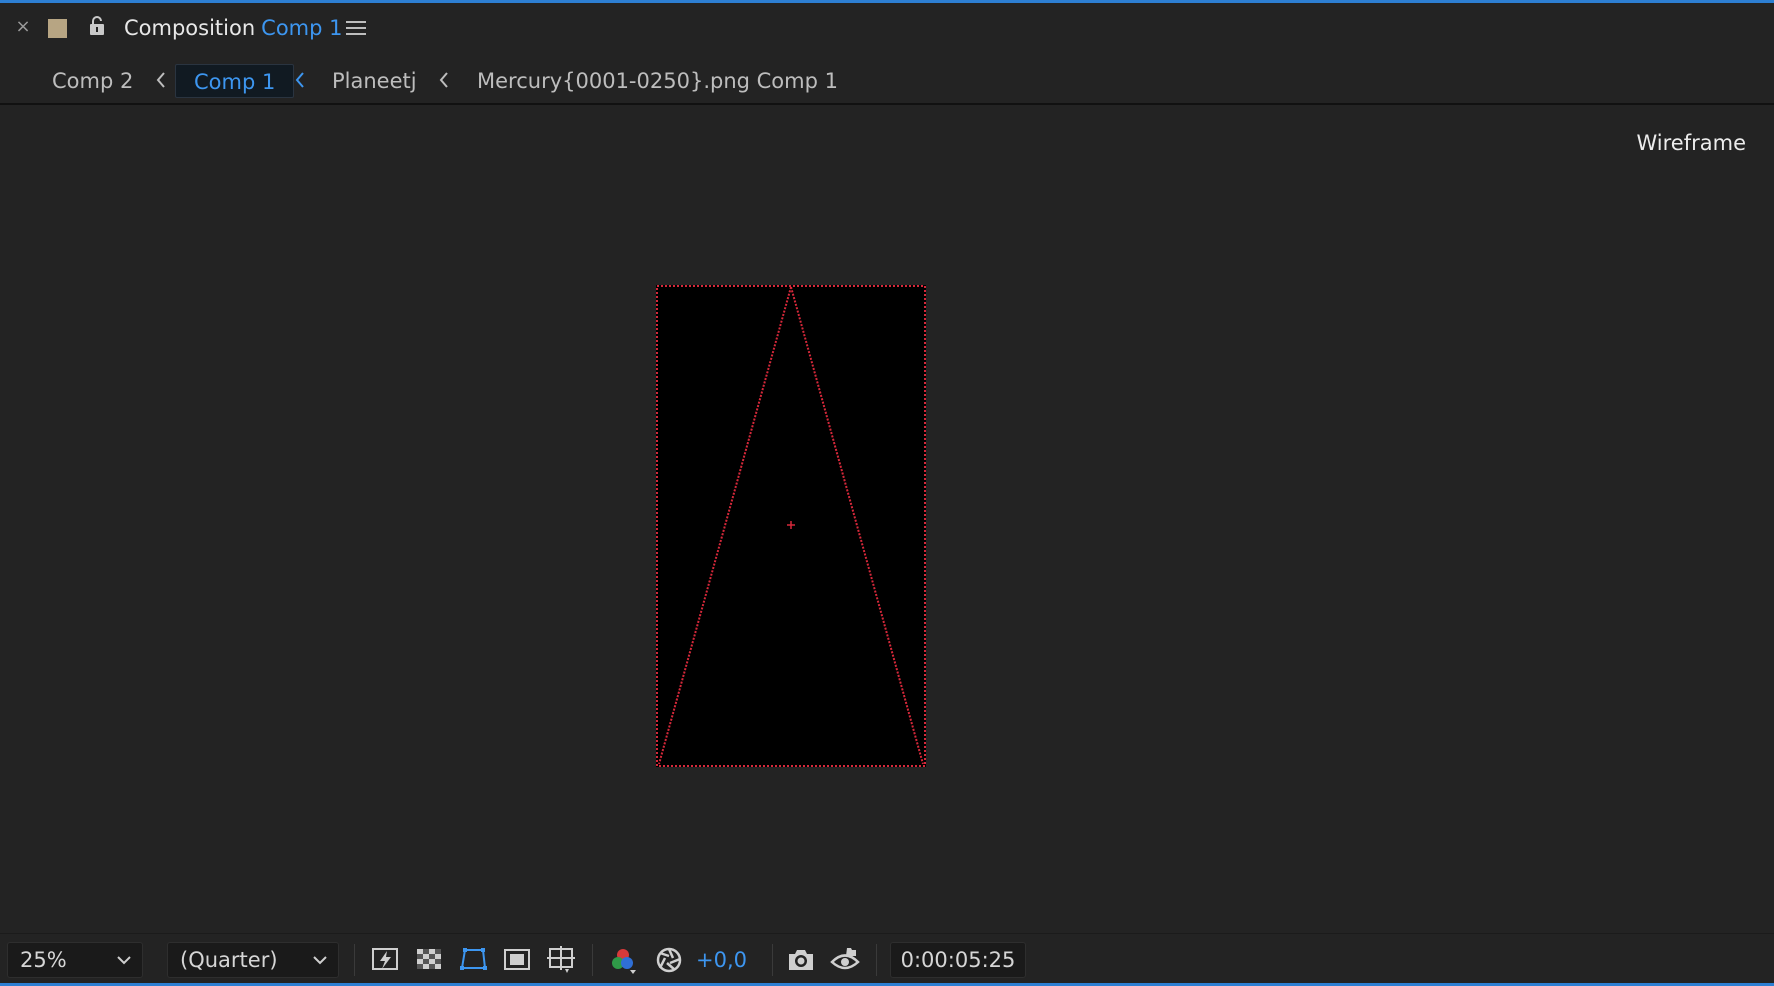  I want to click on snapshot-camera-icon, so click(801, 960).